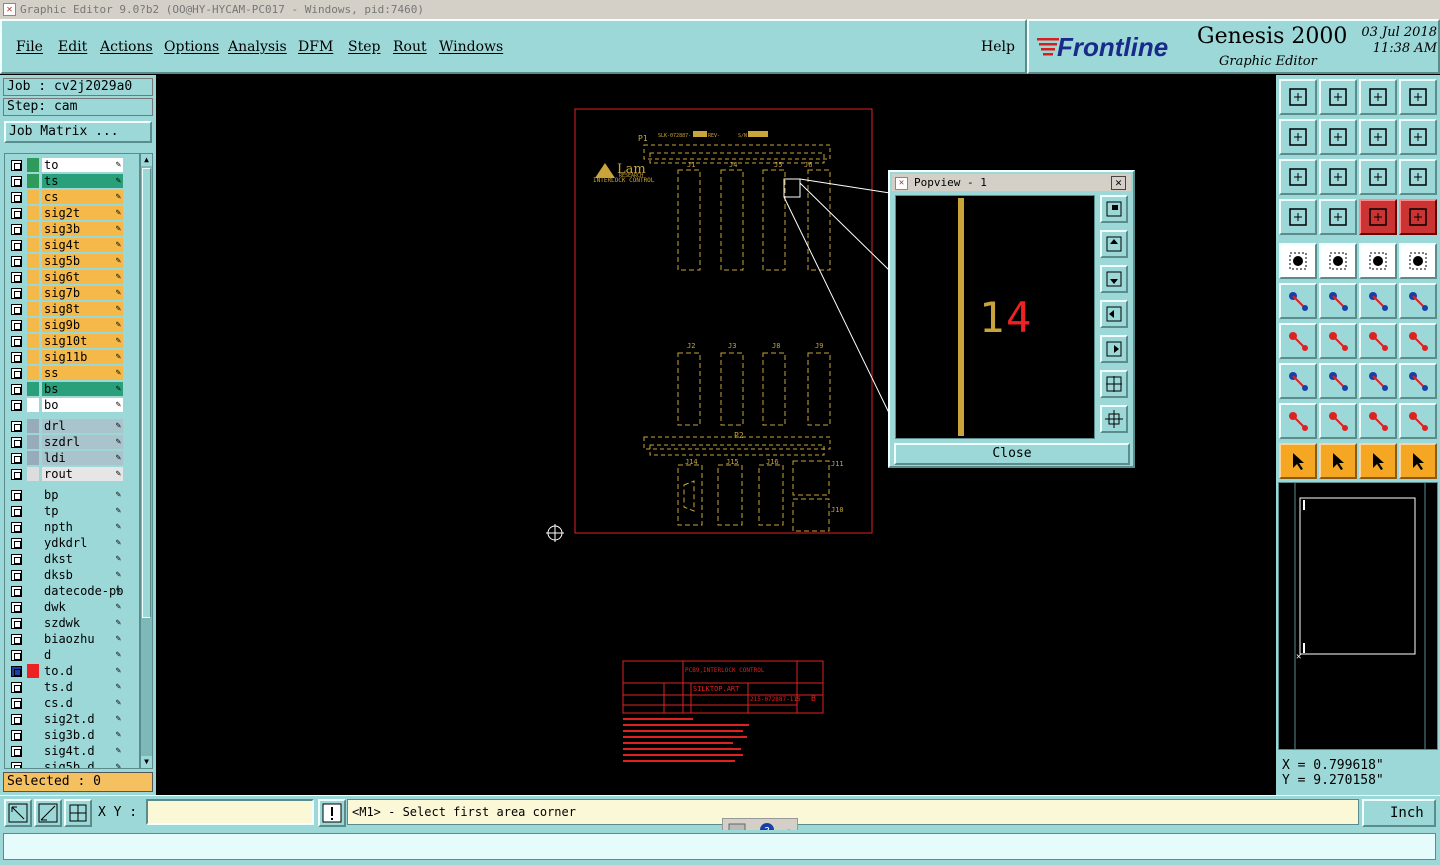  I want to click on layer-row: dkst ✎, so click(72, 559).